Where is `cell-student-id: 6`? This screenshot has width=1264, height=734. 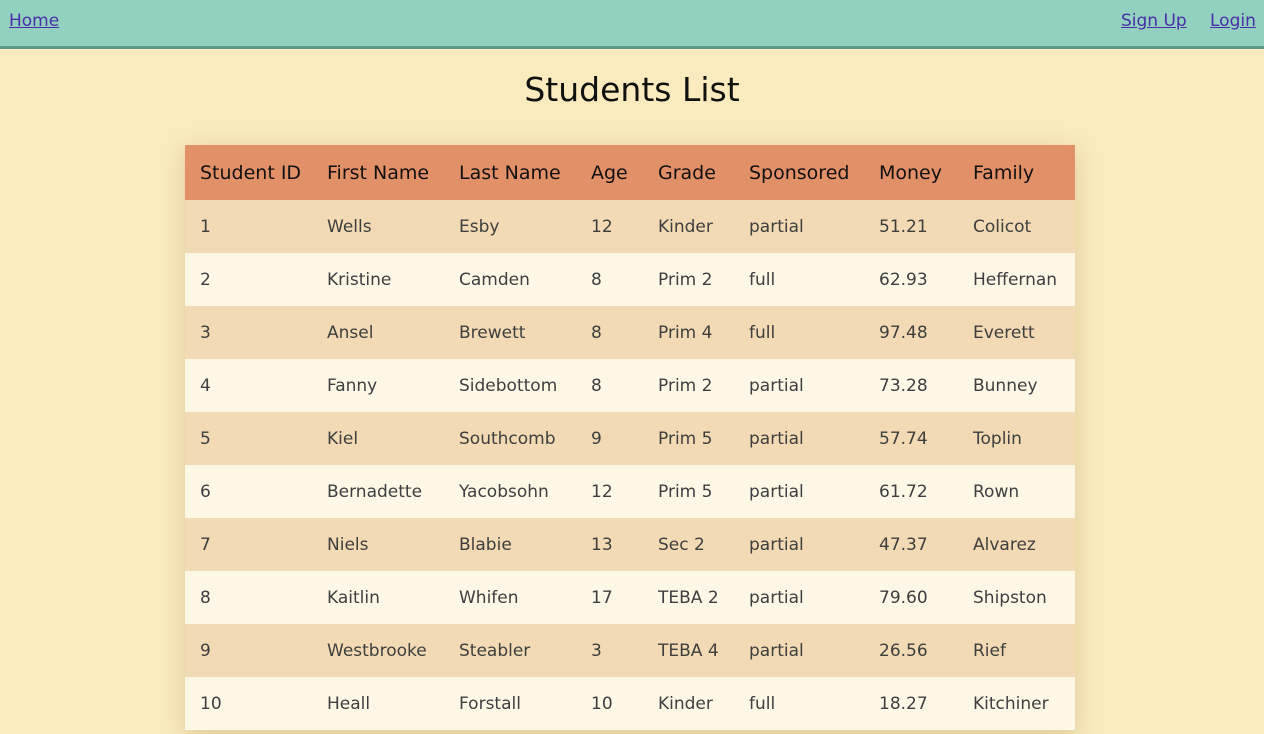 cell-student-id: 6 is located at coordinates (248, 491).